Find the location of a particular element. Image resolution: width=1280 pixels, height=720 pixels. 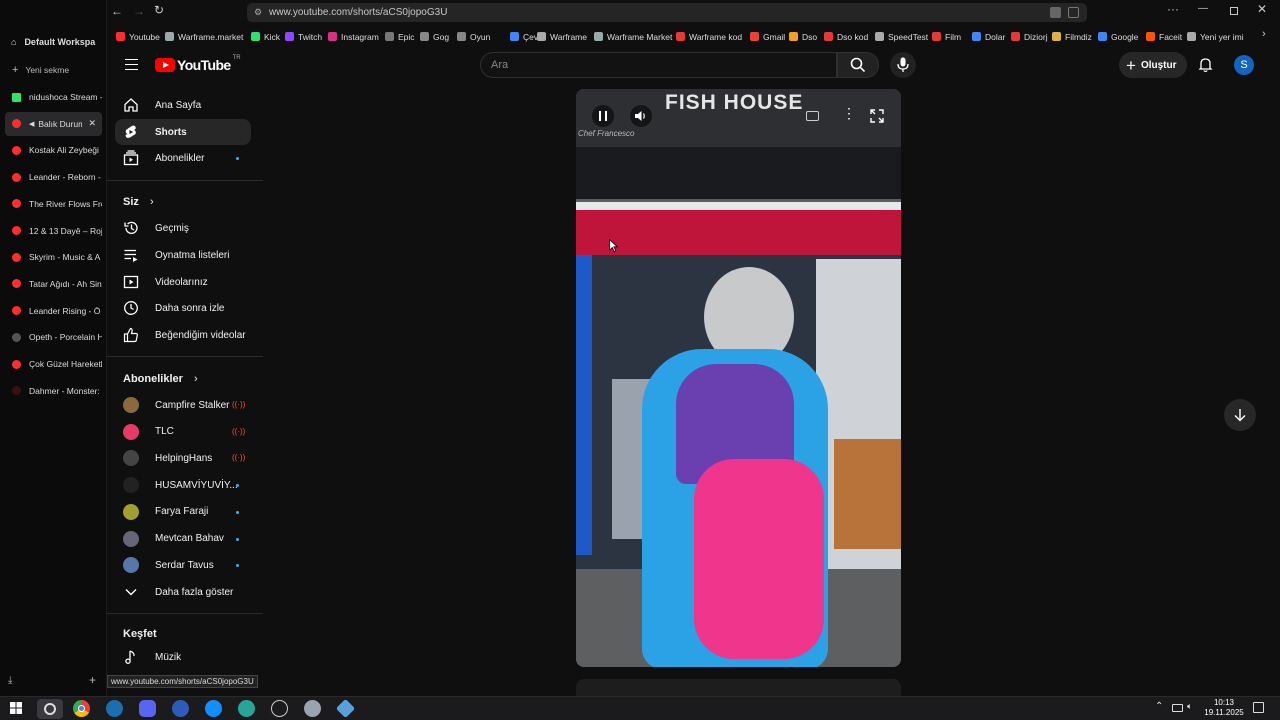

app-icon-teal is located at coordinates (246, 708).